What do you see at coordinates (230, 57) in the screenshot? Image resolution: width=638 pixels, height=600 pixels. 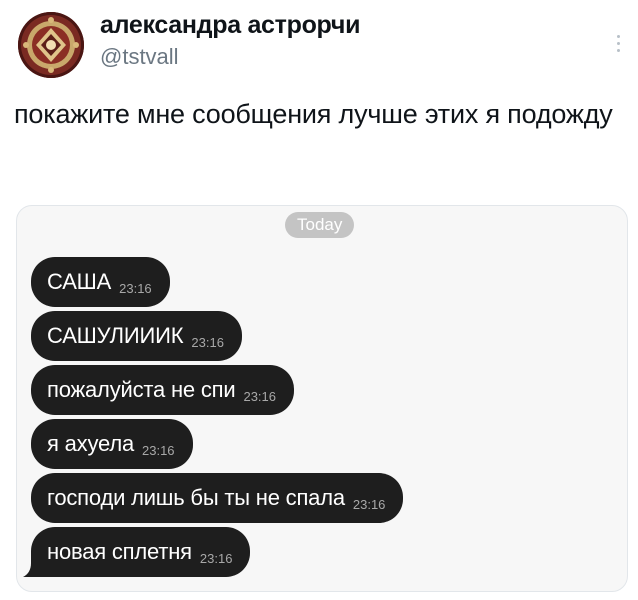 I see `user-handle: @tstvall` at bounding box center [230, 57].